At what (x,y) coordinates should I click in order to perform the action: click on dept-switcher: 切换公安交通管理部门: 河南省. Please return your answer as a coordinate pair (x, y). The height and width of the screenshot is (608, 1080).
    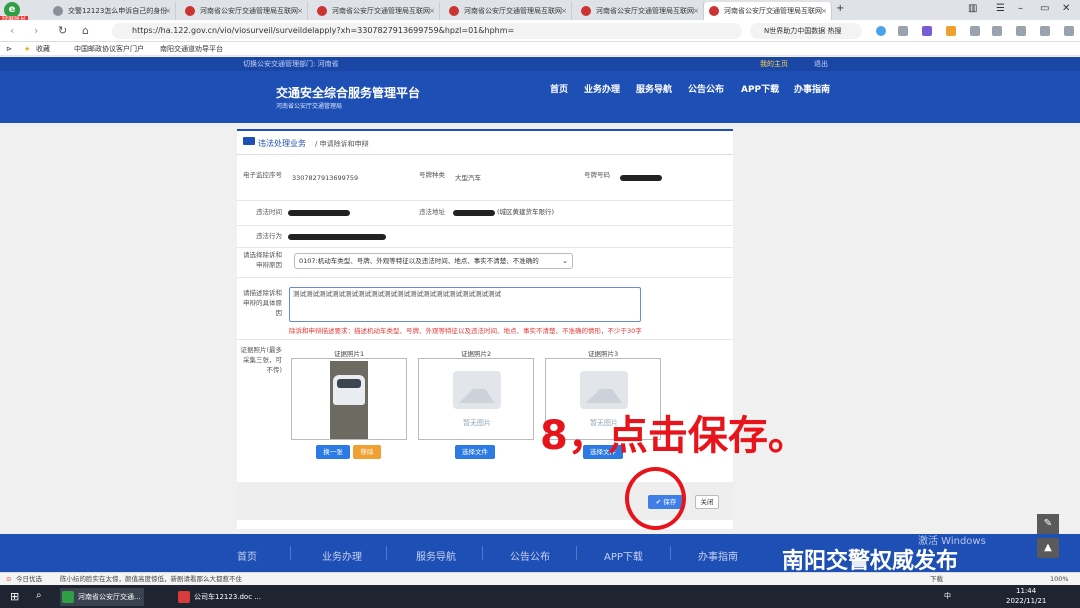
    Looking at the image, I should click on (291, 64).